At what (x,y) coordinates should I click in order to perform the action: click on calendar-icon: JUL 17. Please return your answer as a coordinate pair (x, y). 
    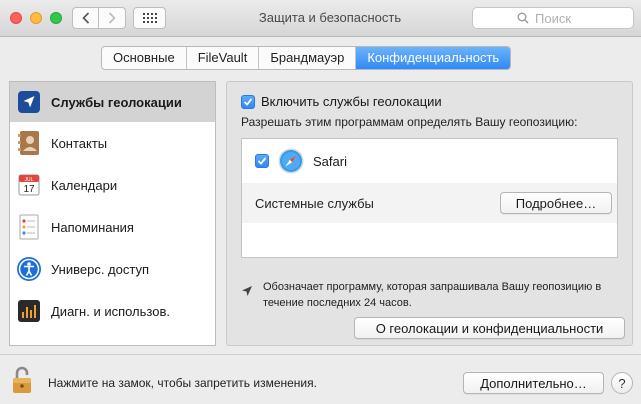
    Looking at the image, I should click on (29, 185).